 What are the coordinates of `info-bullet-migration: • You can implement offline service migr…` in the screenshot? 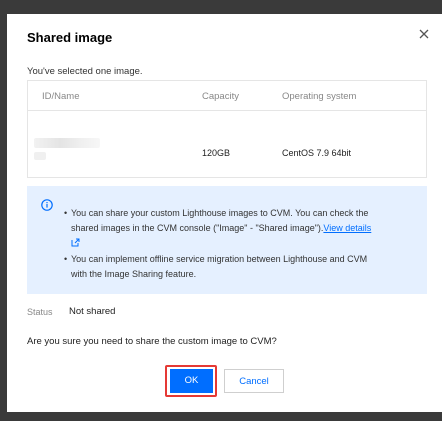 It's located at (216, 266).